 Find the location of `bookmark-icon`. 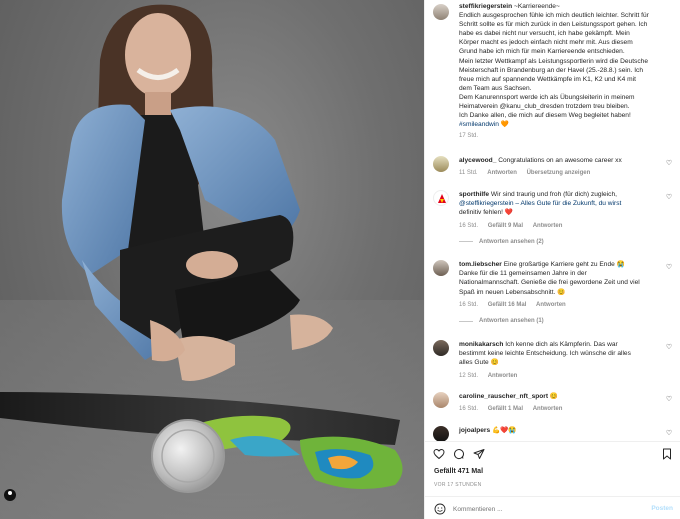

bookmark-icon is located at coordinates (667, 454).